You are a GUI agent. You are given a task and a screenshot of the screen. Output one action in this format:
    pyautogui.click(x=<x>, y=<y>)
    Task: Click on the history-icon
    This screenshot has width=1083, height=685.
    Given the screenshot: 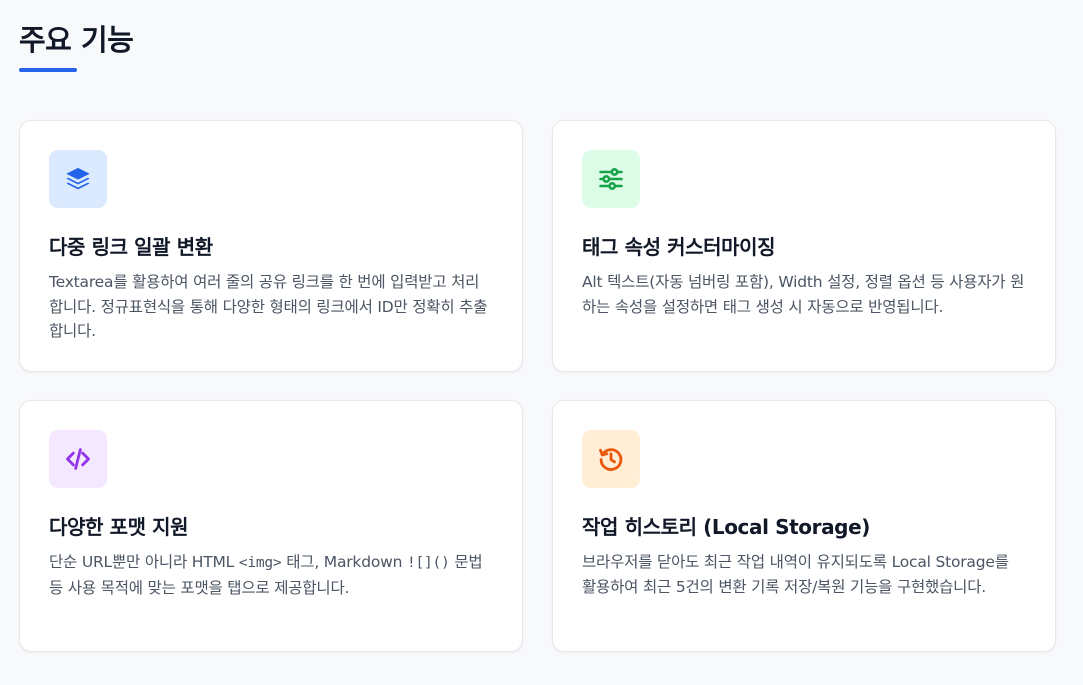 What is the action you would take?
    pyautogui.click(x=611, y=459)
    